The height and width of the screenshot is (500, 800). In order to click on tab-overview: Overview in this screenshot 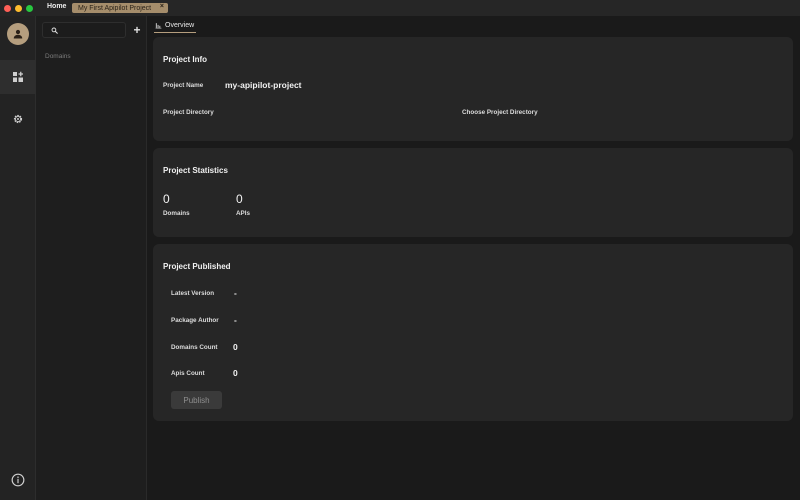, I will do `click(175, 26)`.